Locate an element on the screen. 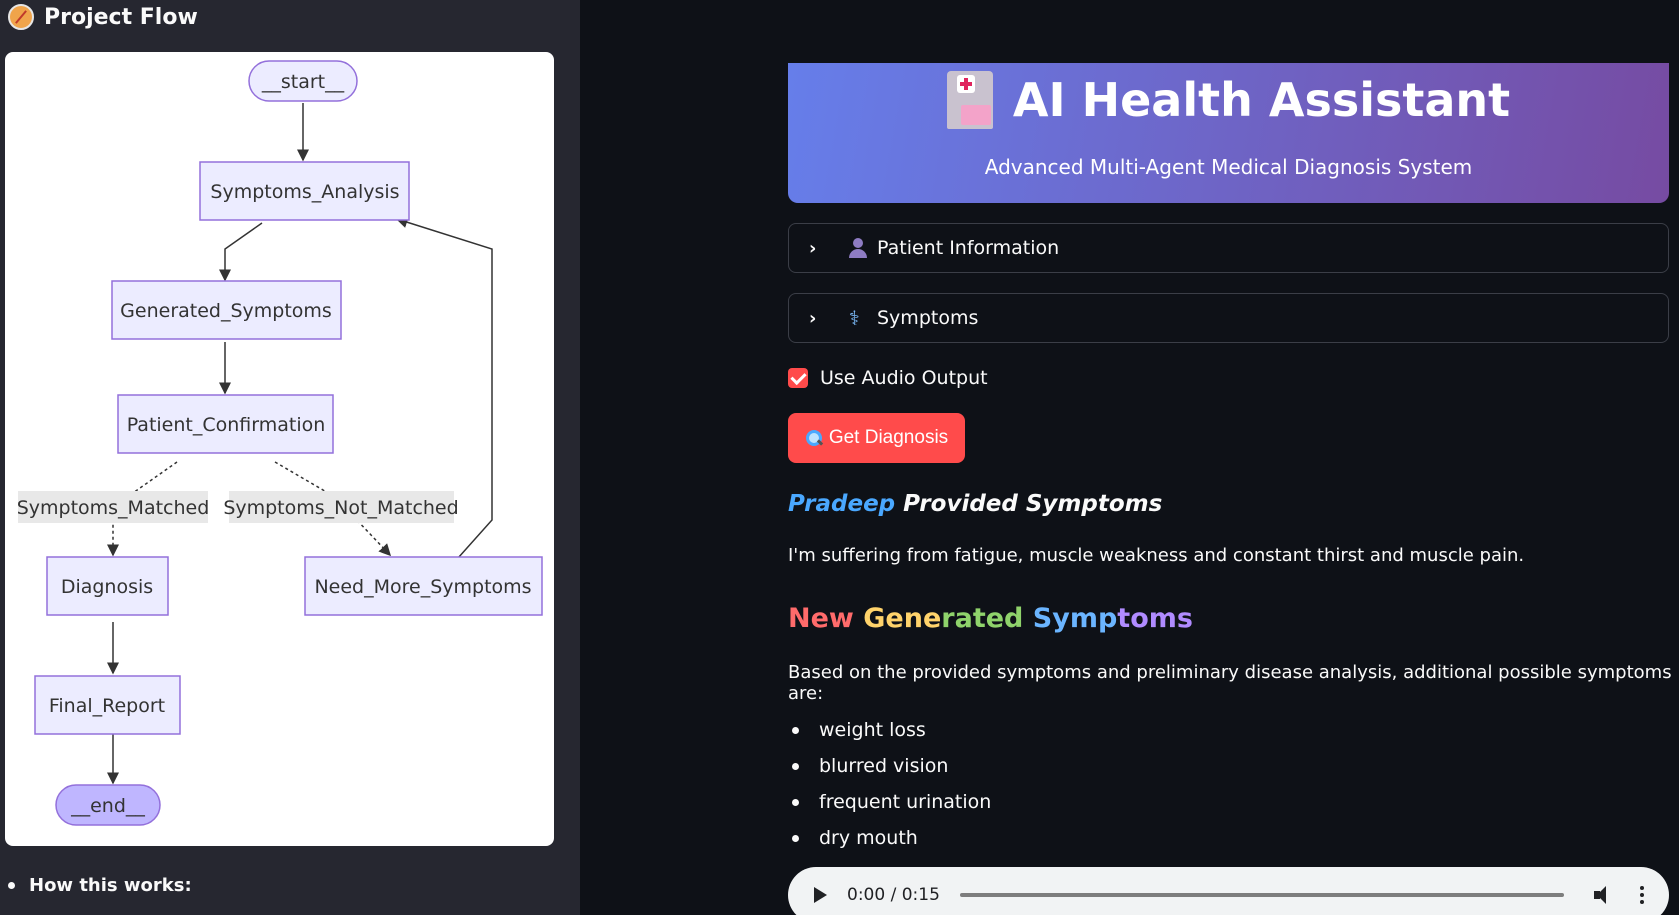 The height and width of the screenshot is (915, 1679). get-diagnosis-label: Get Diagnosis is located at coordinates (888, 437).